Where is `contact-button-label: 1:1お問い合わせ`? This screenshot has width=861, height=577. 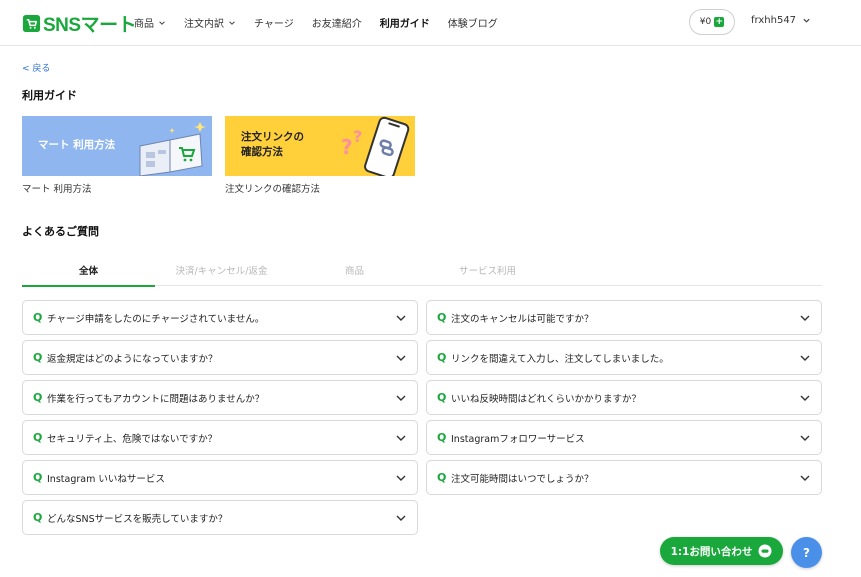 contact-button-label: 1:1お問い合わせ is located at coordinates (711, 551).